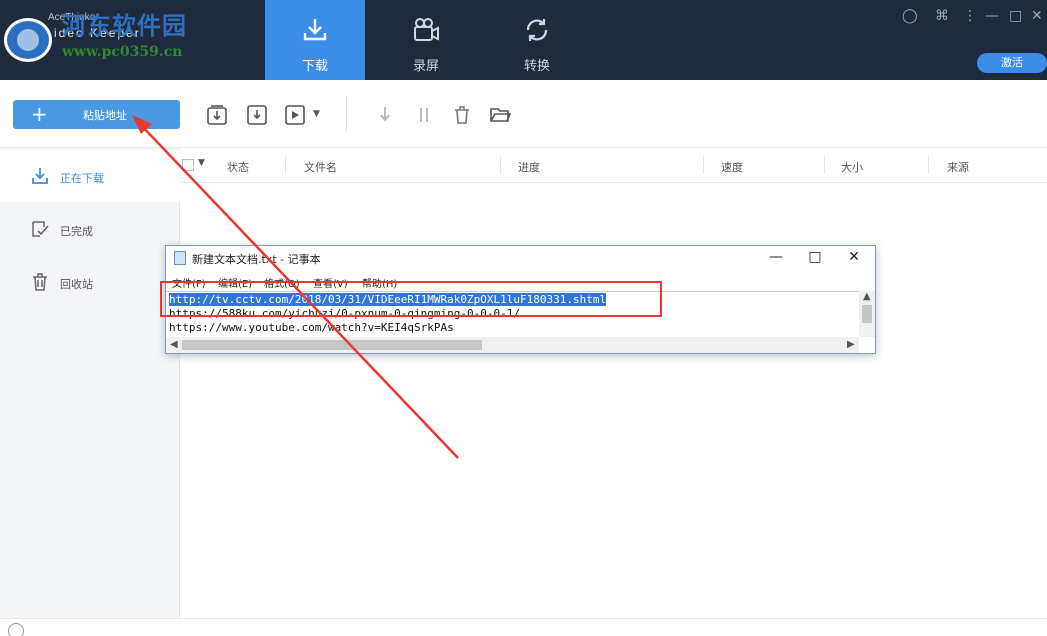 The width and height of the screenshot is (1047, 636). I want to click on sidebar-item-recycle-bin: 回收站, so click(90, 282).